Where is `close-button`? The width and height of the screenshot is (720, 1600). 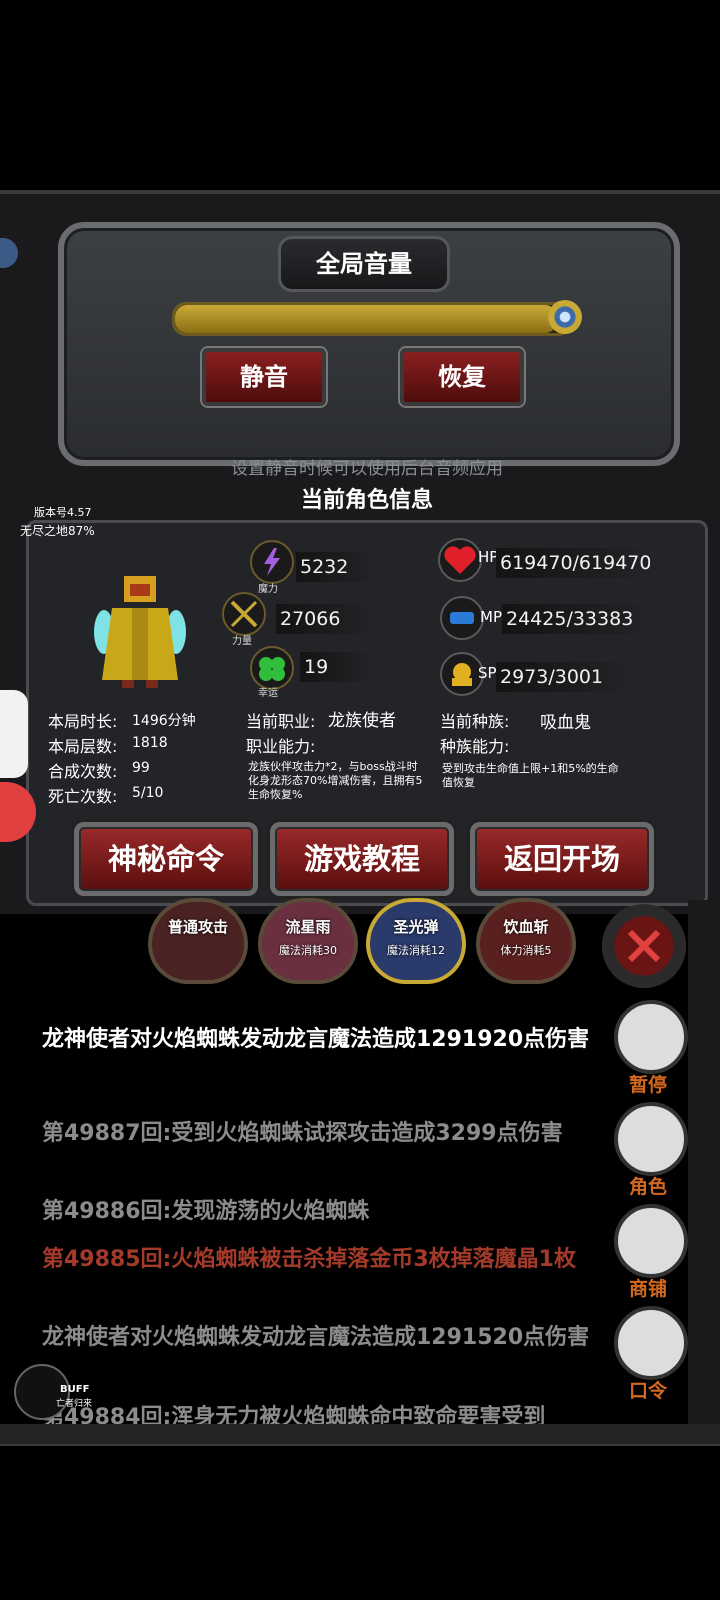 close-button is located at coordinates (644, 946).